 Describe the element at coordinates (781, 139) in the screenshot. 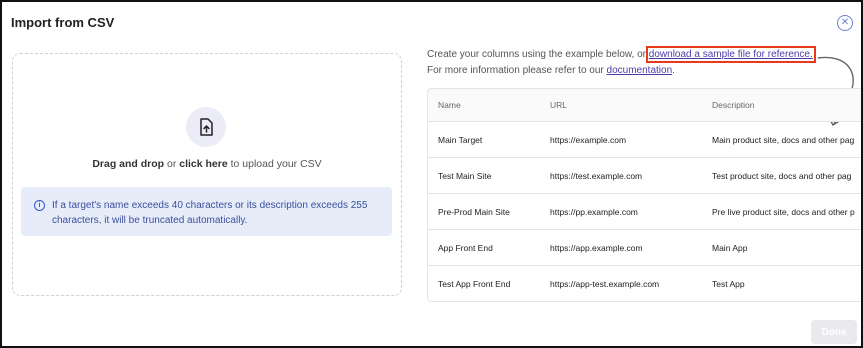

I see `cell-description: Main product site, docs and other pag` at that location.